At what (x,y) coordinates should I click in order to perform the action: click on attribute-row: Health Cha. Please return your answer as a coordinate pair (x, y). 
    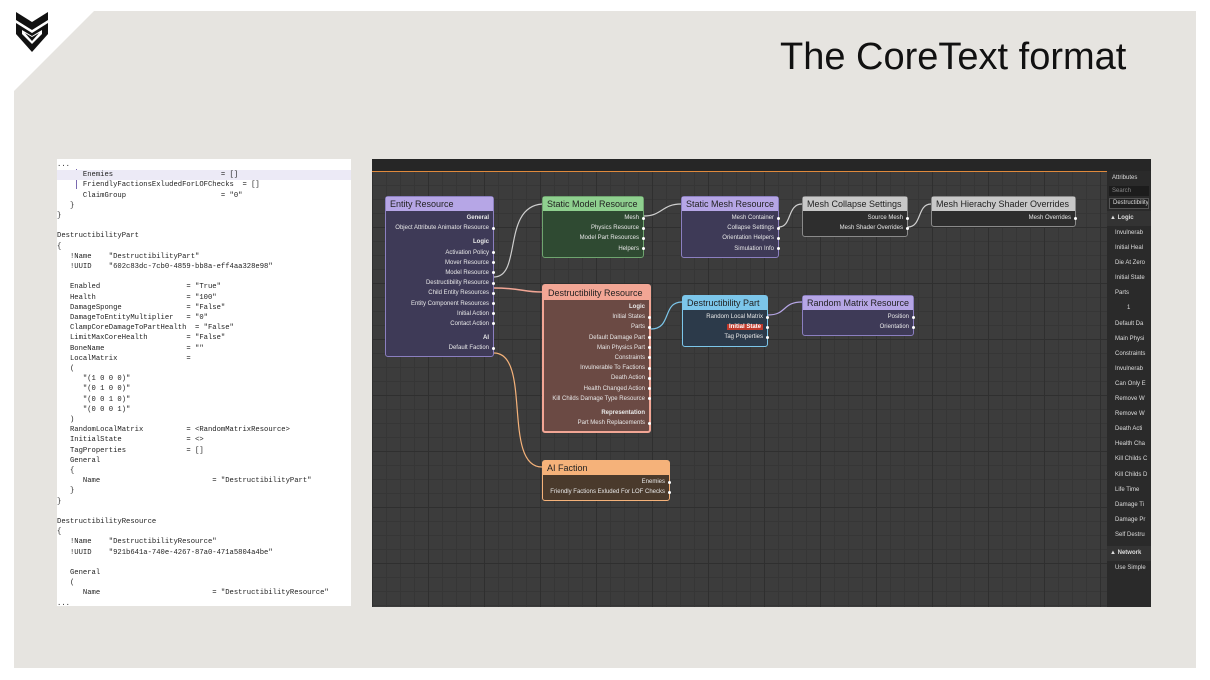
    Looking at the image, I should click on (1129, 444).